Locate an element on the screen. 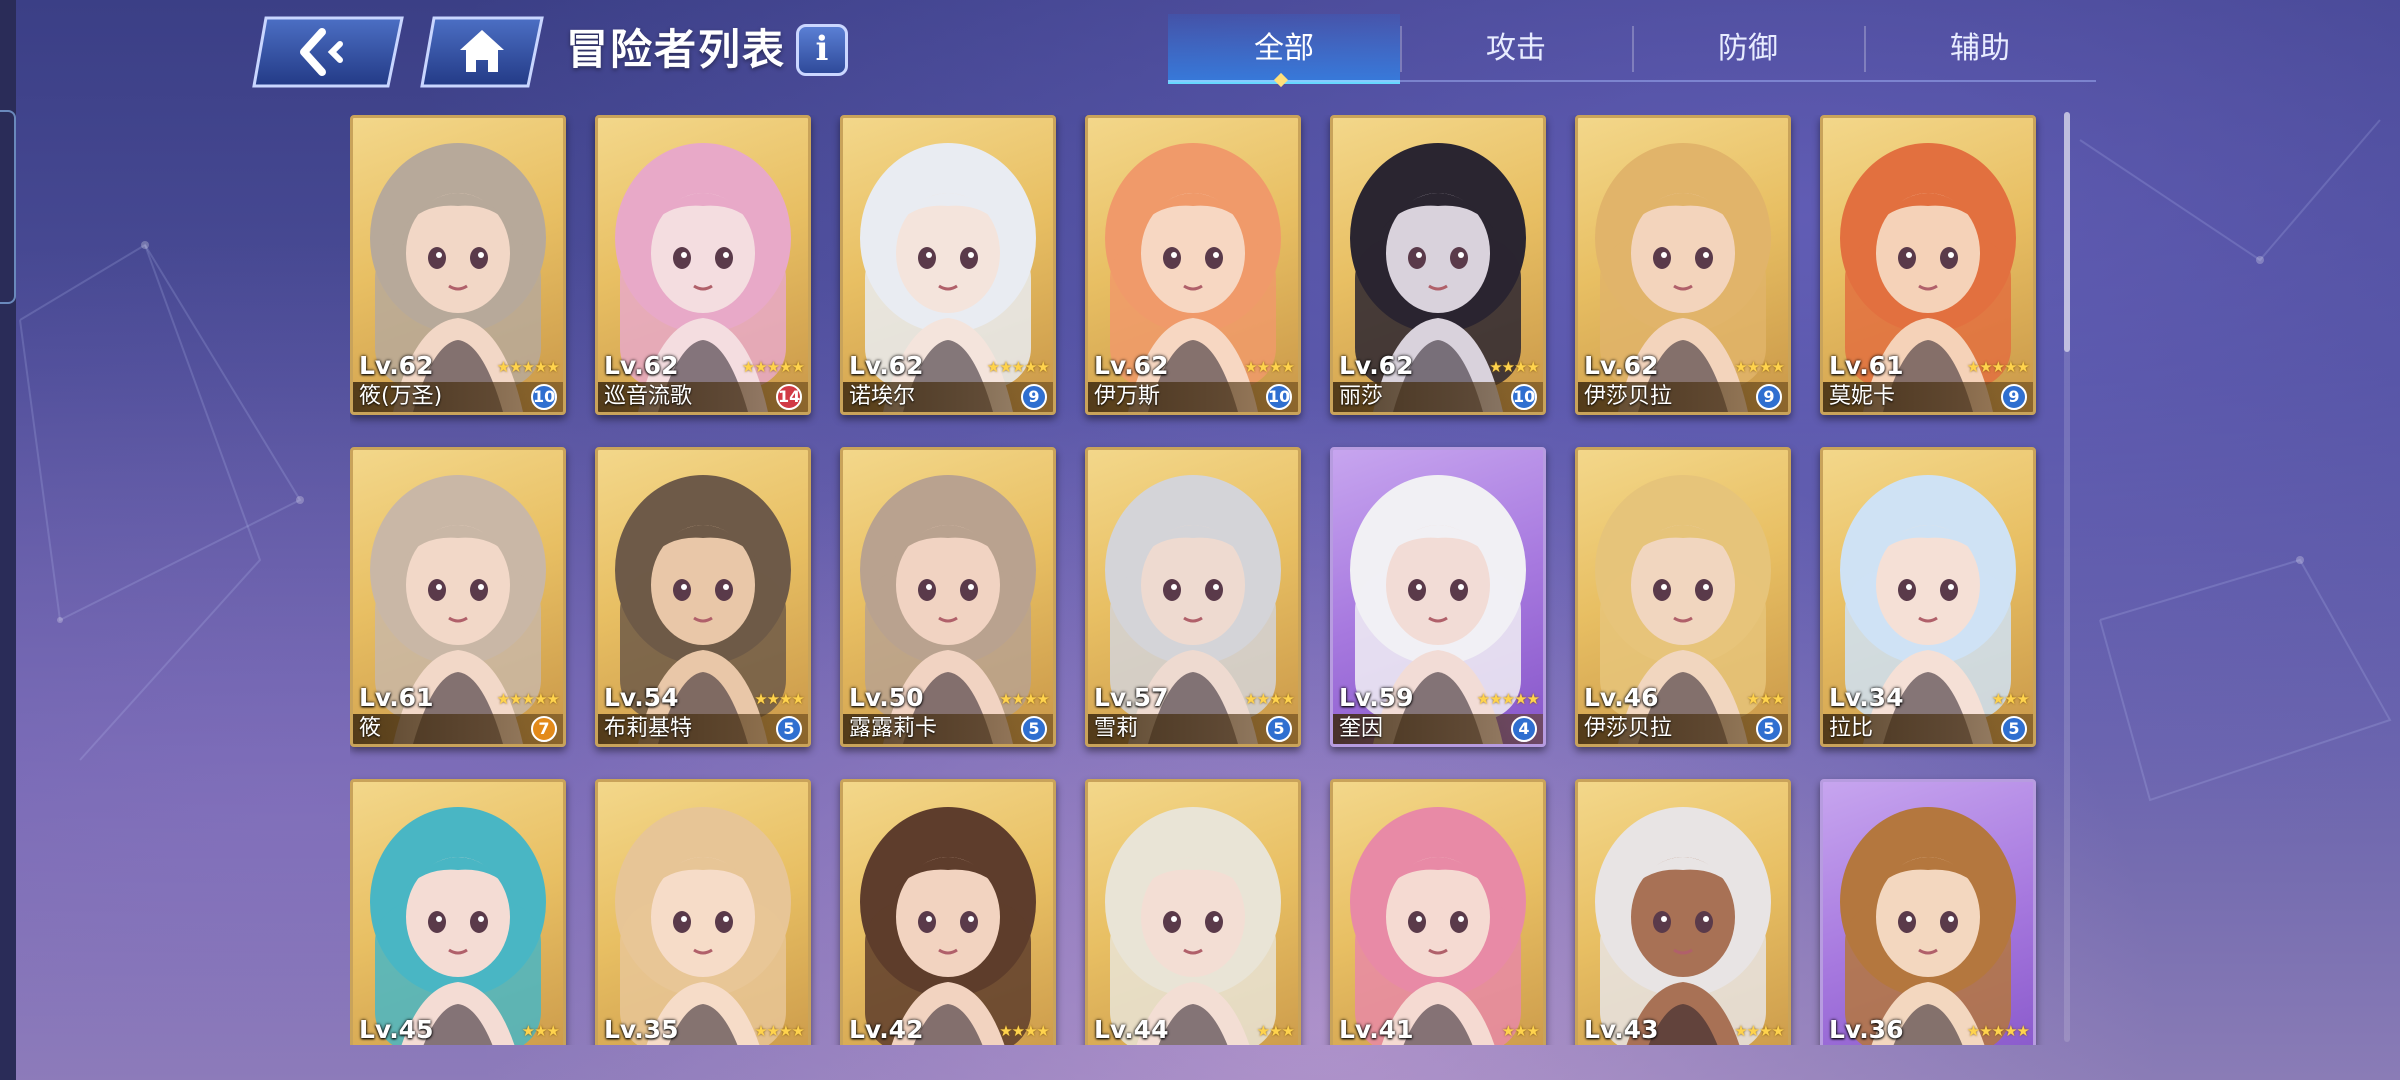  adventurer-card: Lv.36 ★★★★★ is located at coordinates (1928, 912).